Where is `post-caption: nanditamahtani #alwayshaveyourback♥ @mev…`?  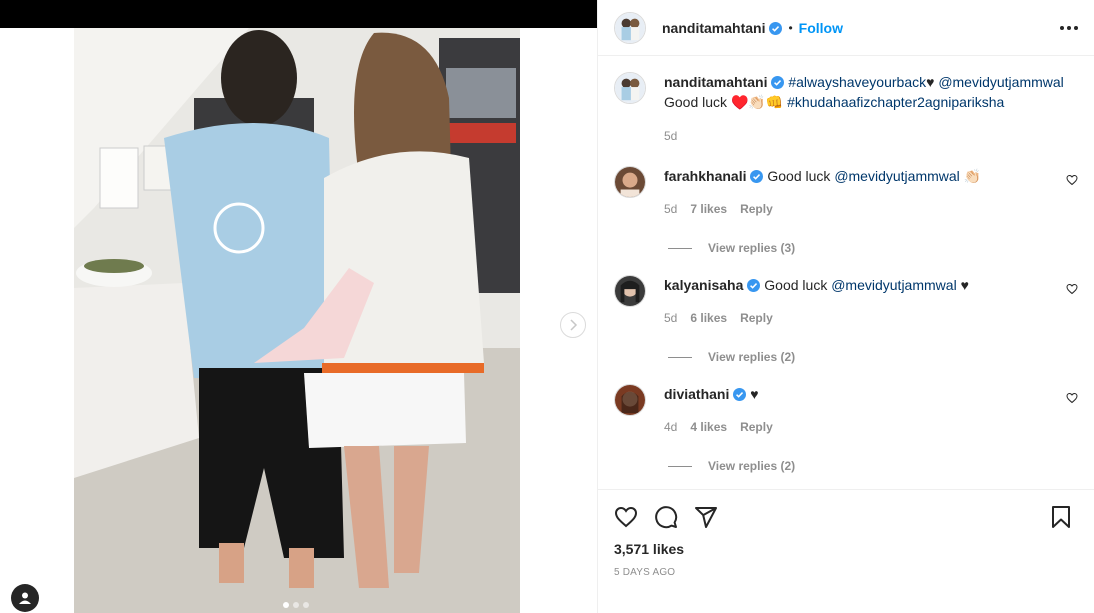
post-caption: nanditamahtani #alwayshaveyourback♥ @mev… is located at coordinates (846, 109).